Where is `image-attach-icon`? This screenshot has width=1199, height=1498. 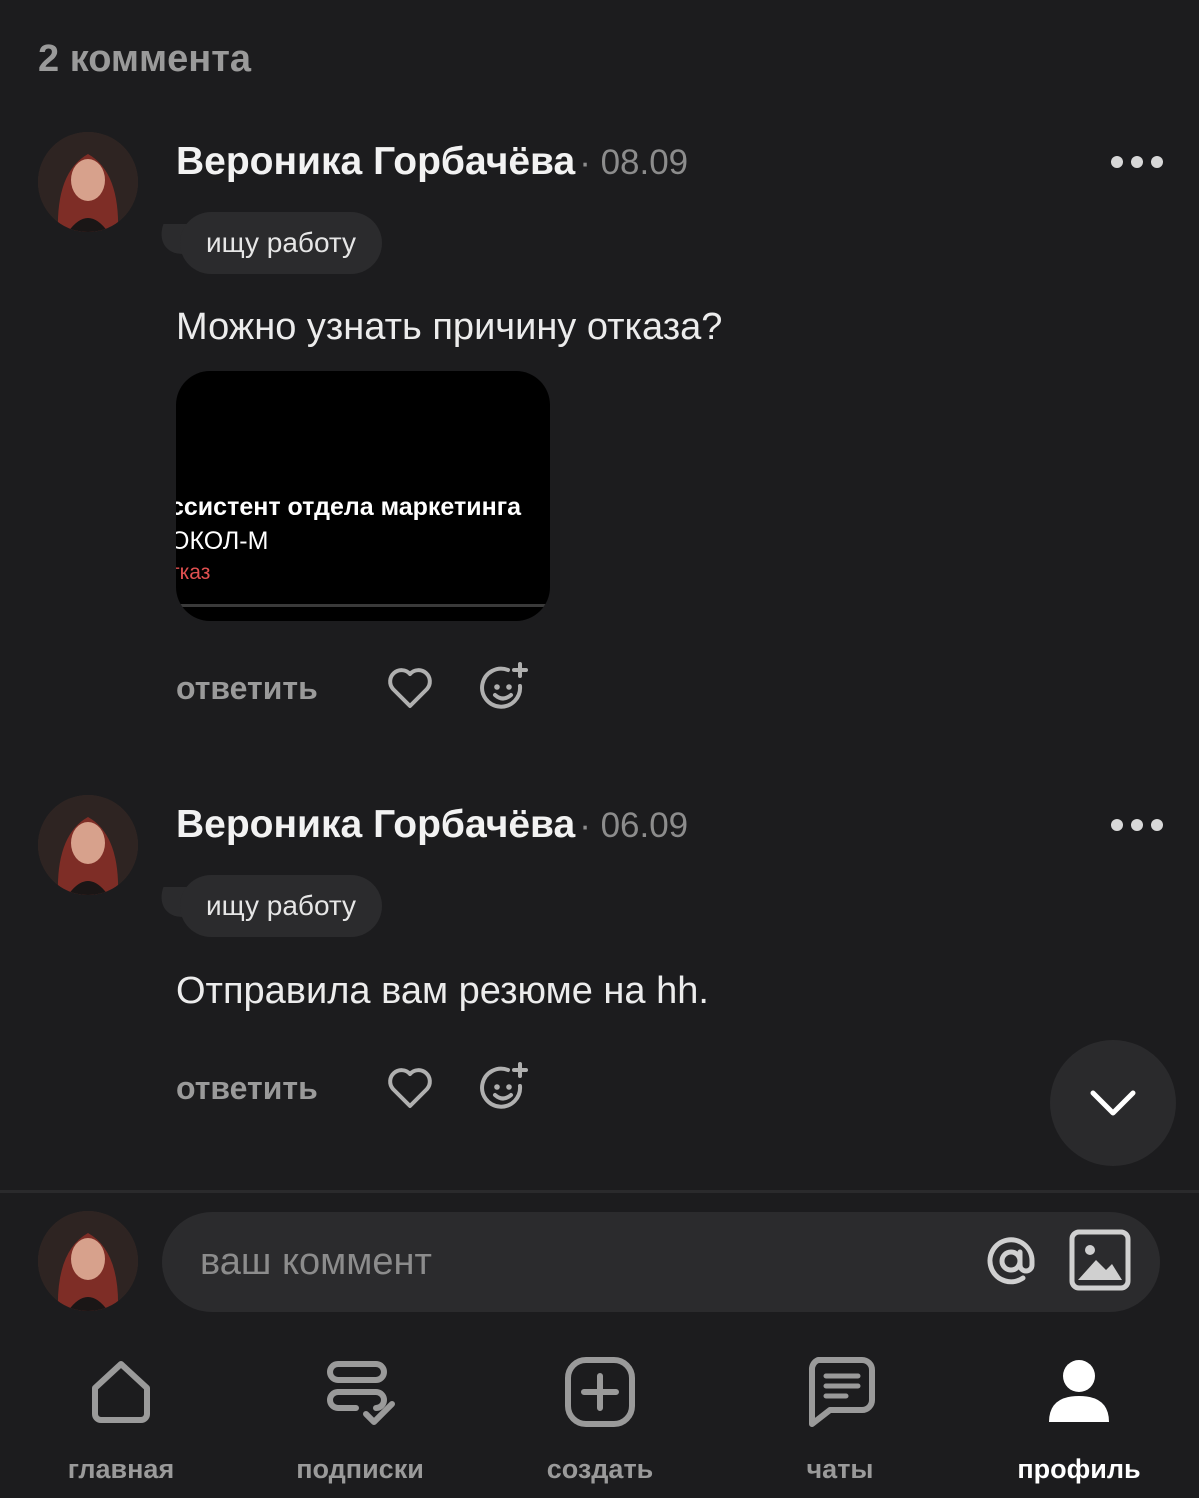 image-attach-icon is located at coordinates (1100, 1260).